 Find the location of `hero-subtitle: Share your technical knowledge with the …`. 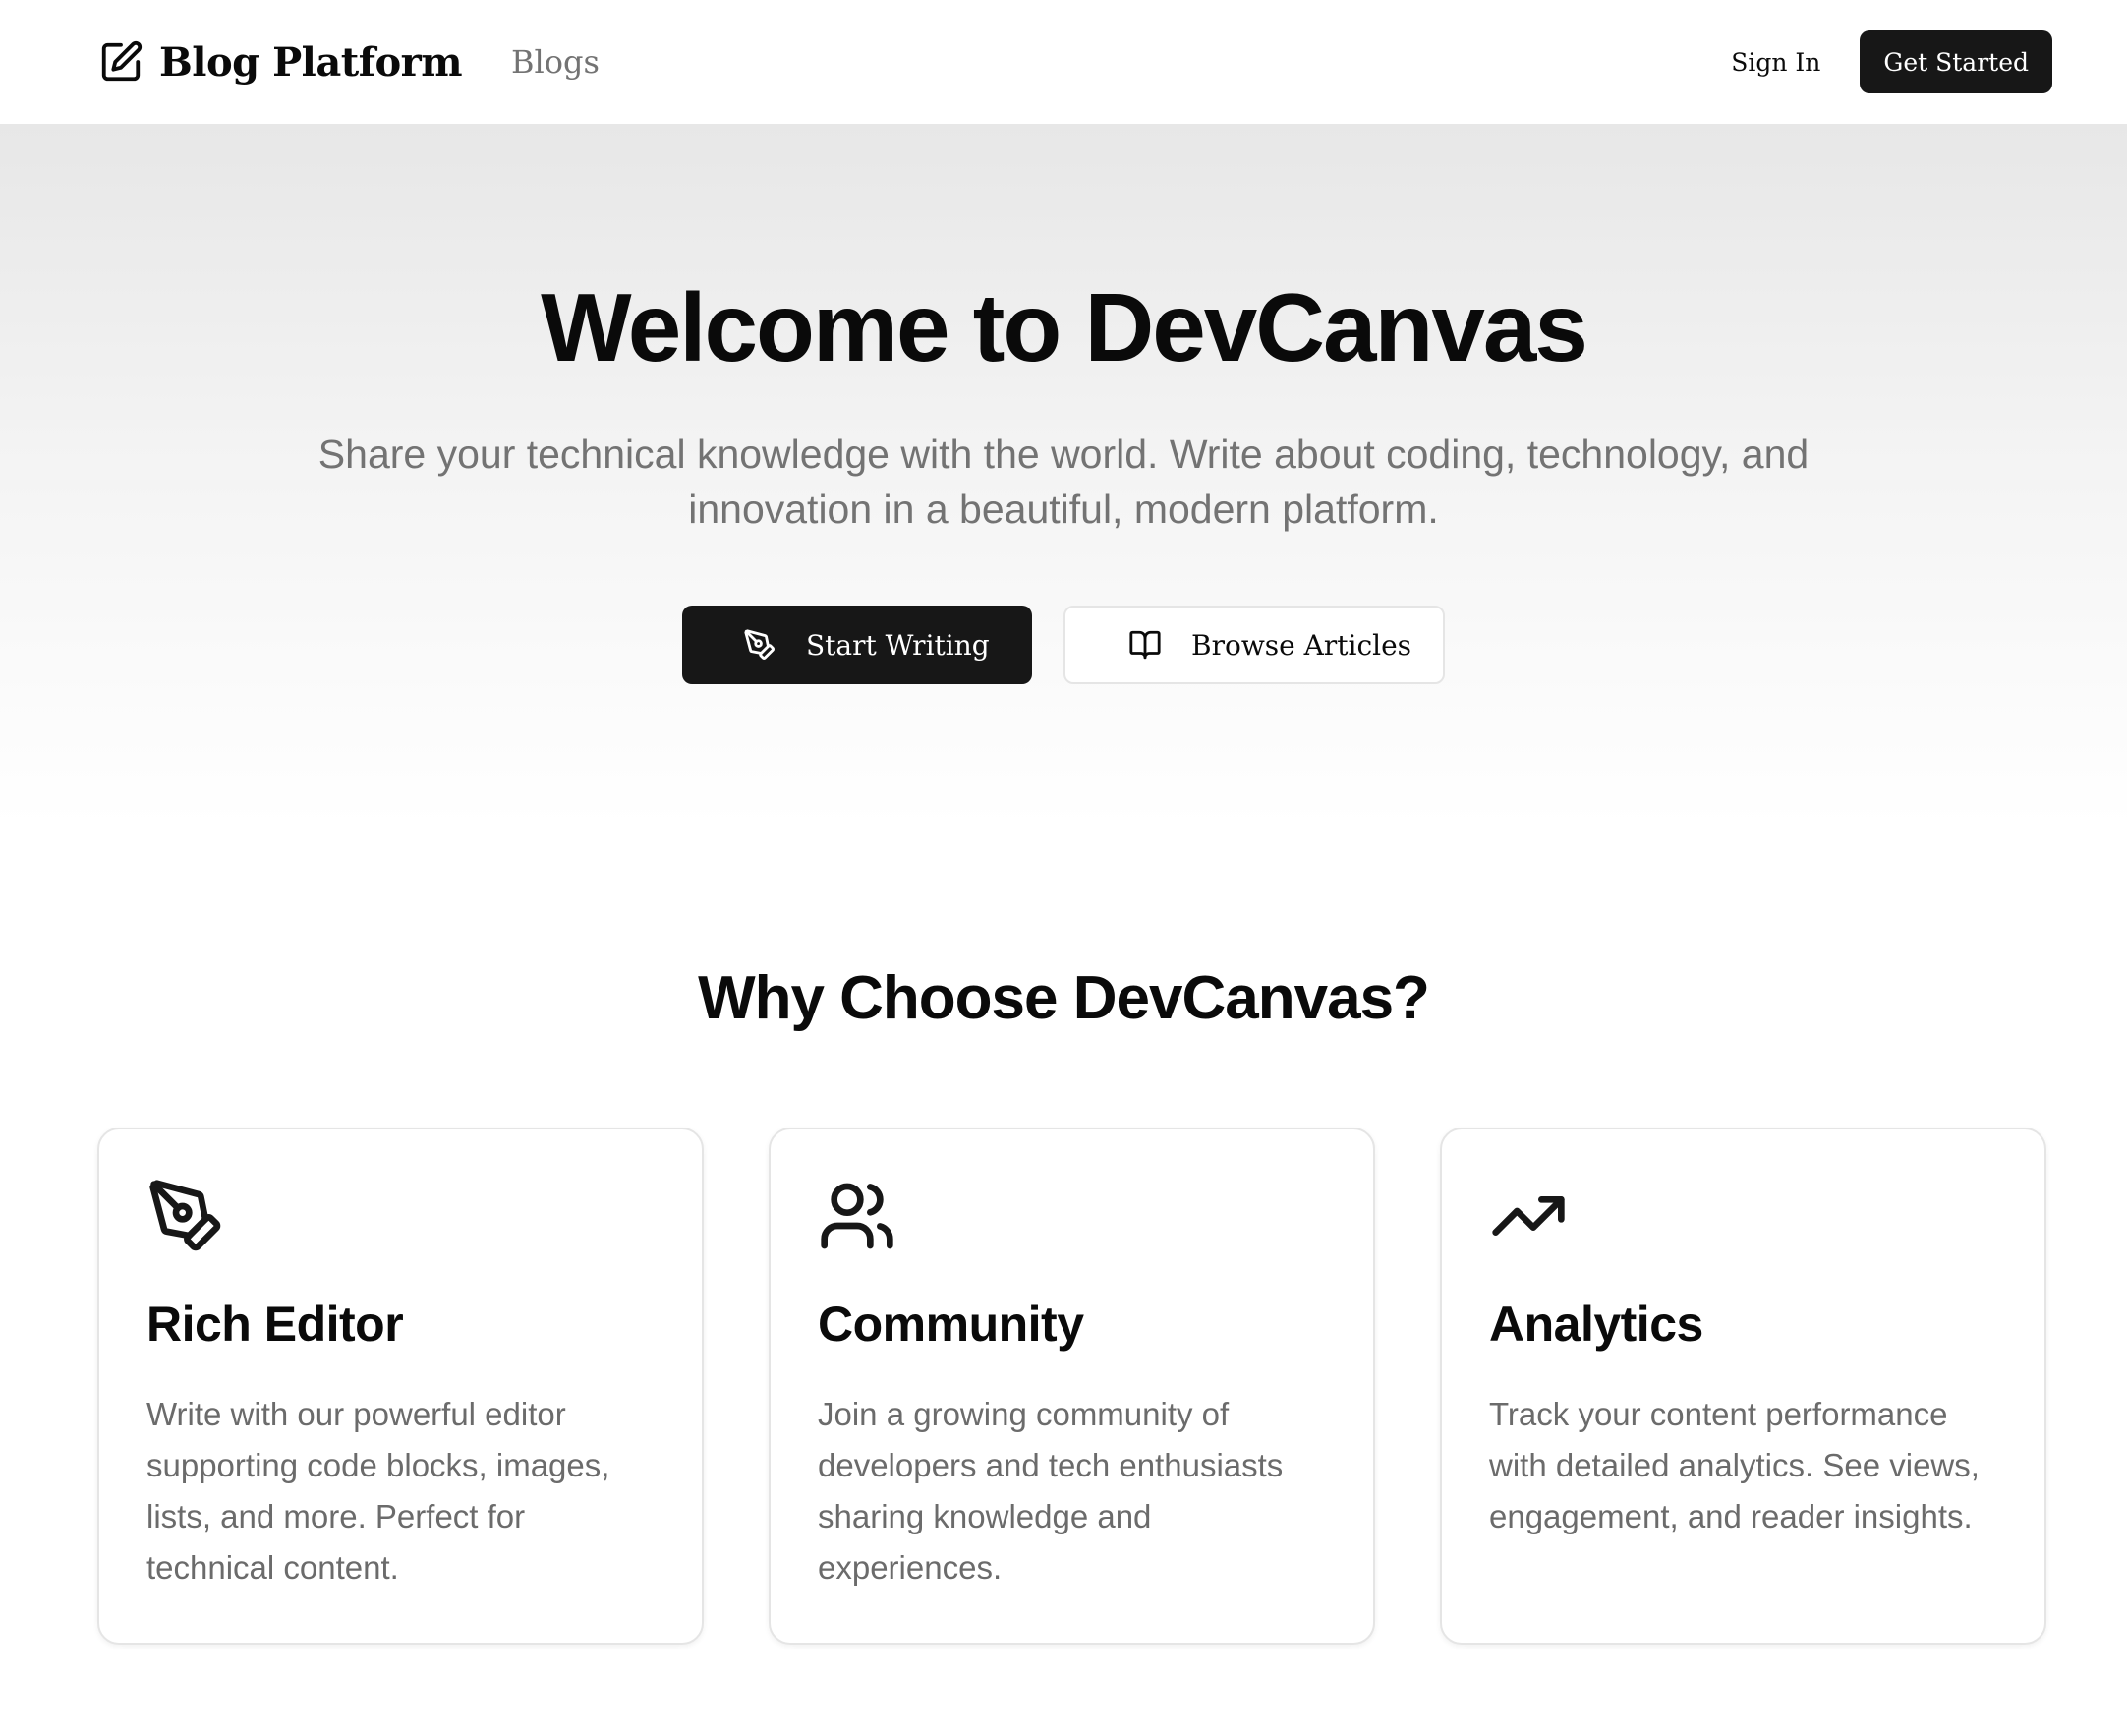

hero-subtitle: Share your technical knowledge with the … is located at coordinates (1063, 482).